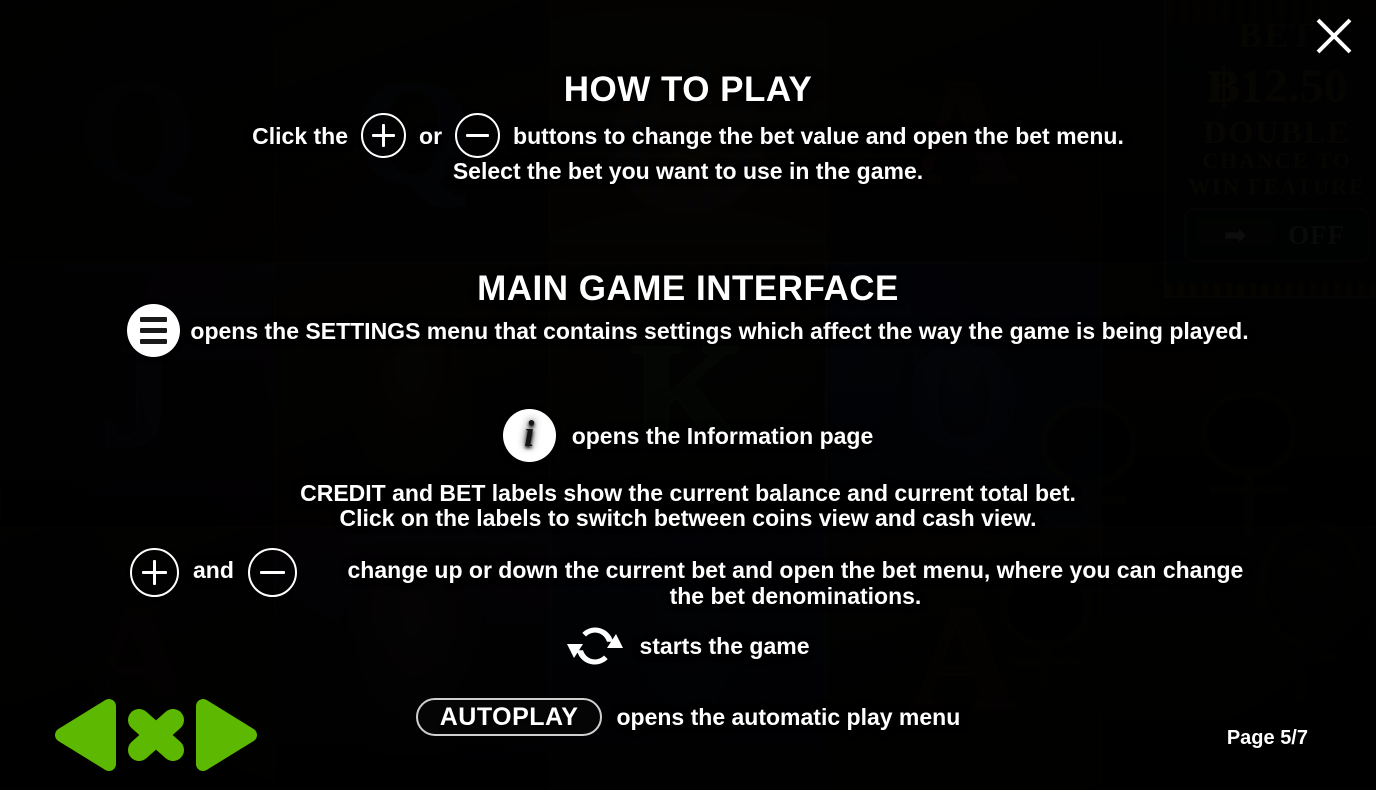  I want to click on main-game-interface-heading: MAIN GAME INTERFACE, so click(688, 288).